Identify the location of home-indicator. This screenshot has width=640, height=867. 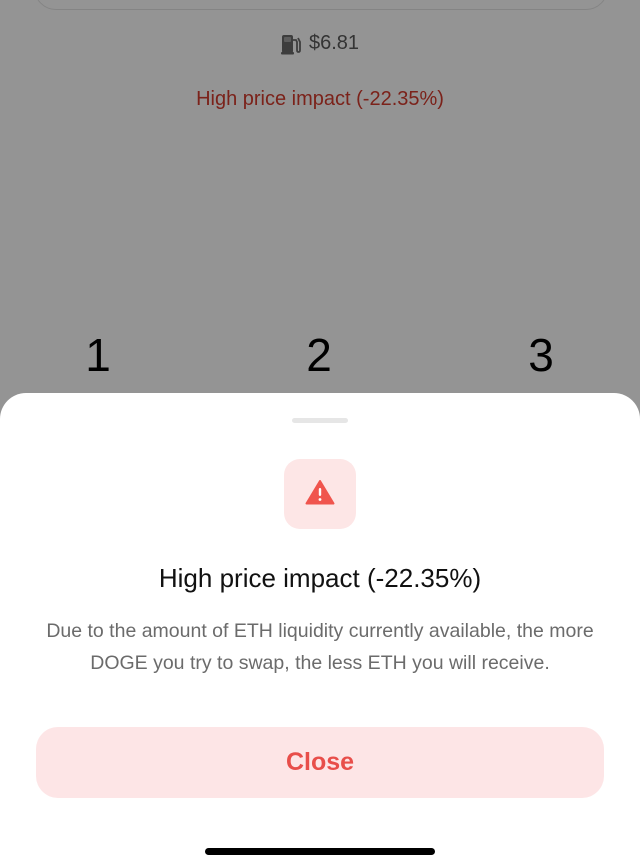
(320, 851).